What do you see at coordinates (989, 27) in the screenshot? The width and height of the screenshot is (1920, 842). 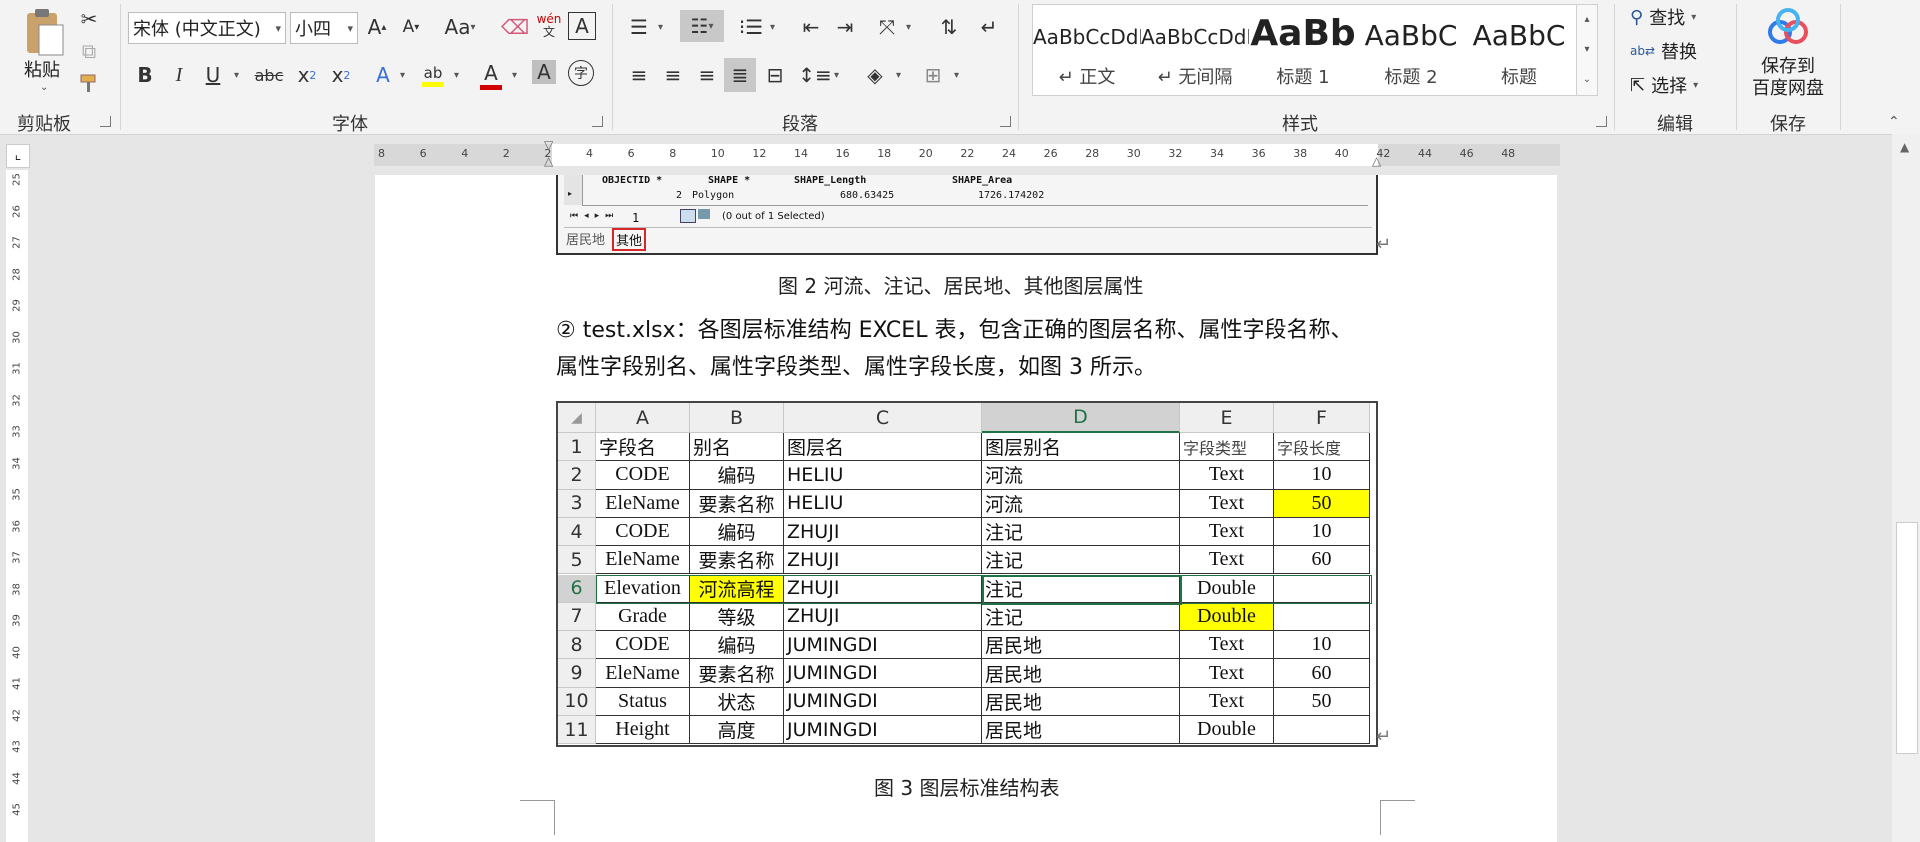 I see `show-marks-icon: ↵` at bounding box center [989, 27].